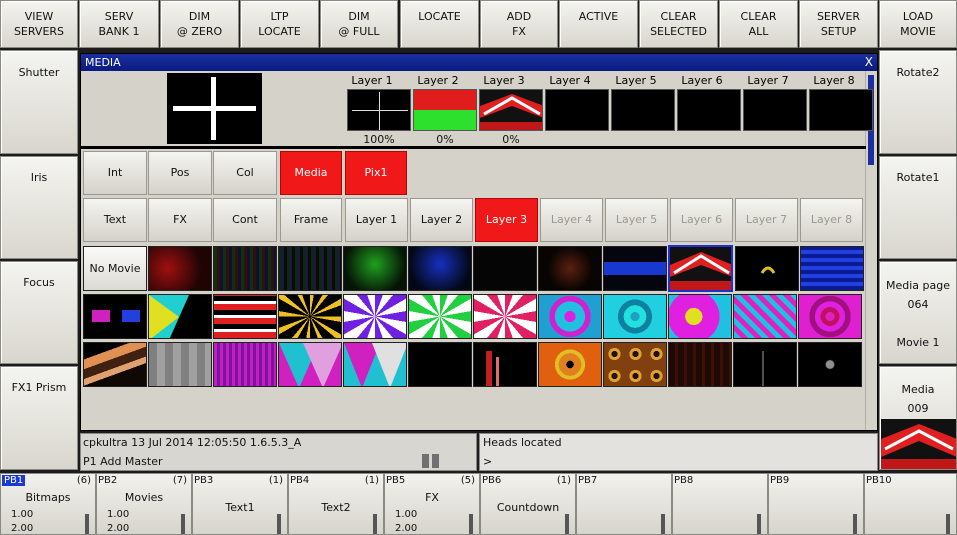 The width and height of the screenshot is (957, 535). Describe the element at coordinates (115, 173) in the screenshot. I see `tab-int: Int` at that location.